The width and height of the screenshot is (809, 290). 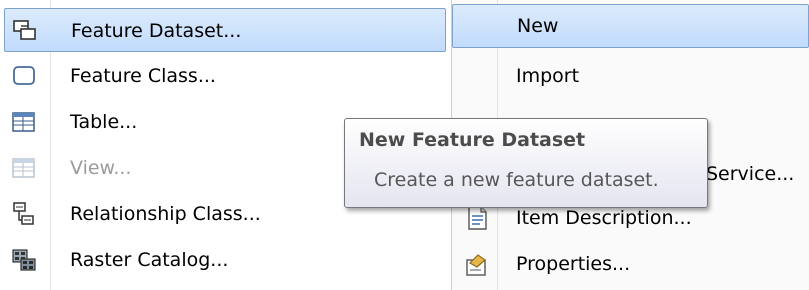 I want to click on menu-item-label: New, so click(x=538, y=26).